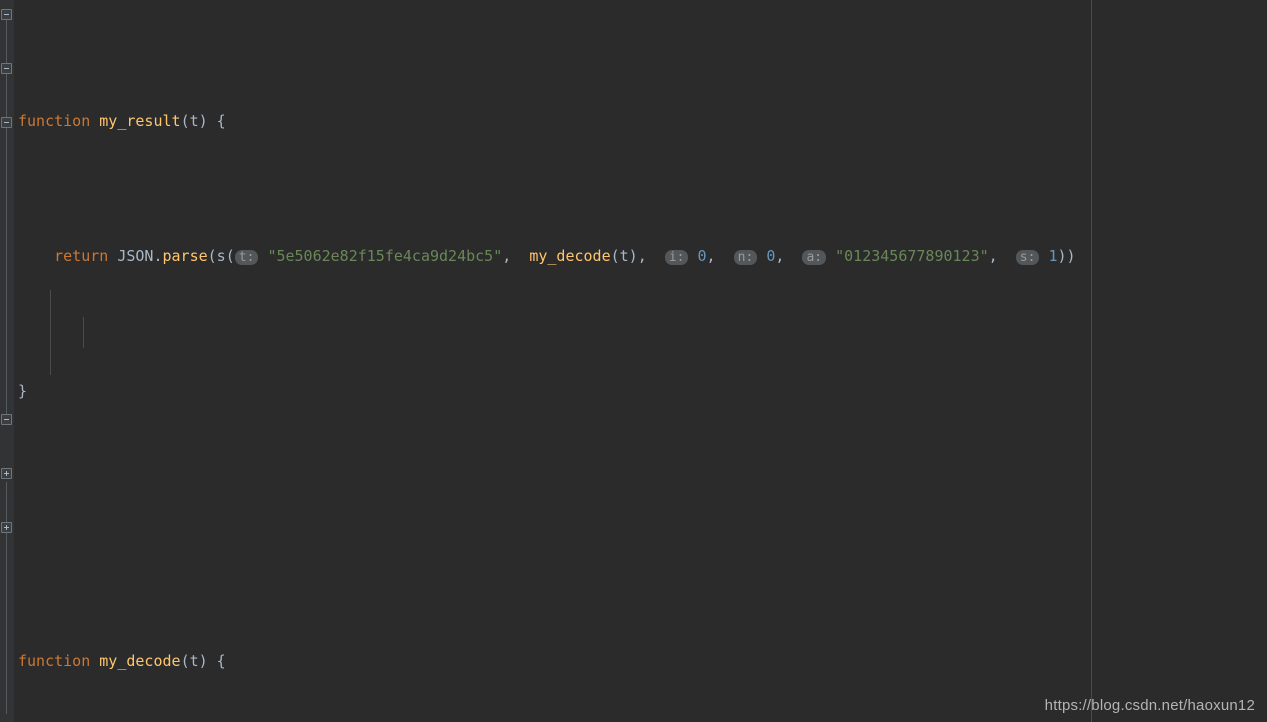 This screenshot has width=1267, height=722. Describe the element at coordinates (814, 257) in the screenshot. I see `inlay-hint-a: a:` at that location.